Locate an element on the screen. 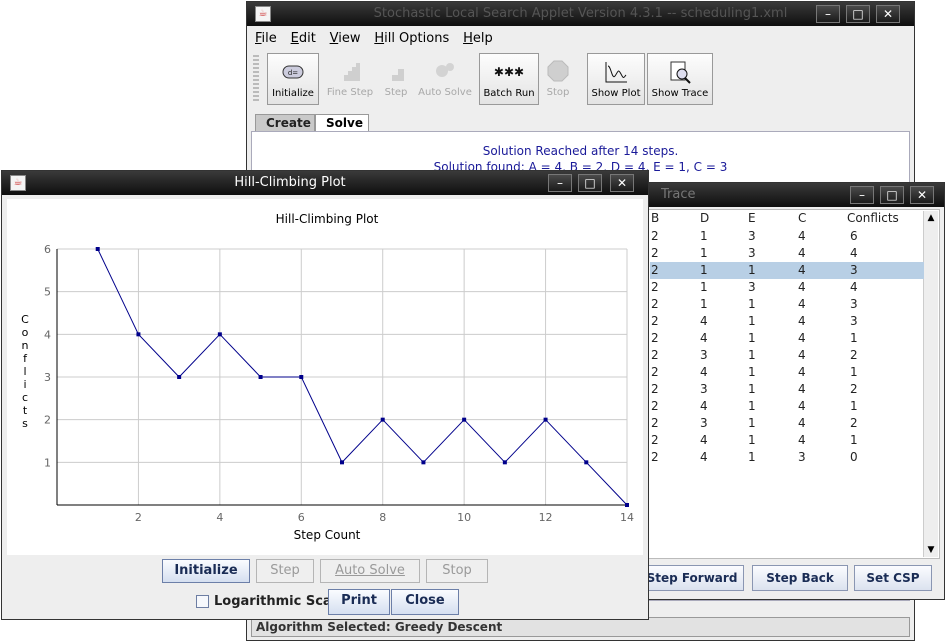 The height and width of the screenshot is (642, 946). menu-hill-options: Hill Options is located at coordinates (411, 38).